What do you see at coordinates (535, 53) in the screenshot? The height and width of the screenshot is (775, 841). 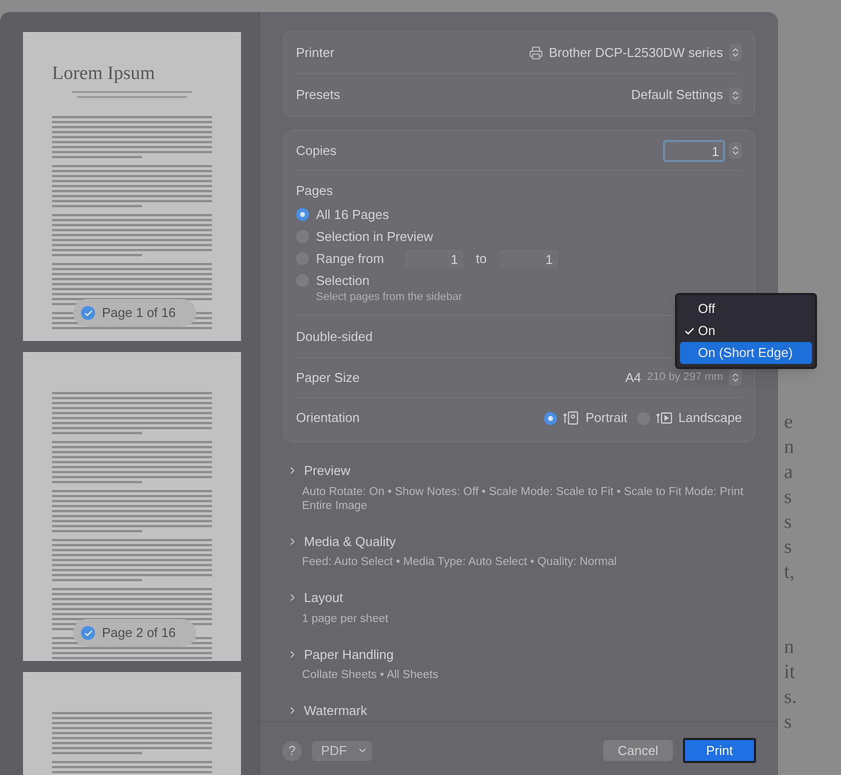 I see `printer-icon` at bounding box center [535, 53].